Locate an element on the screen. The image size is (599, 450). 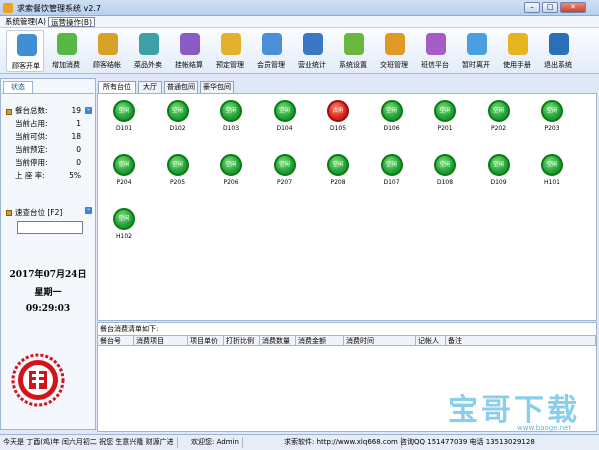
toolbar-button-label: 顾客结帐 is located at coordinates (107, 65).